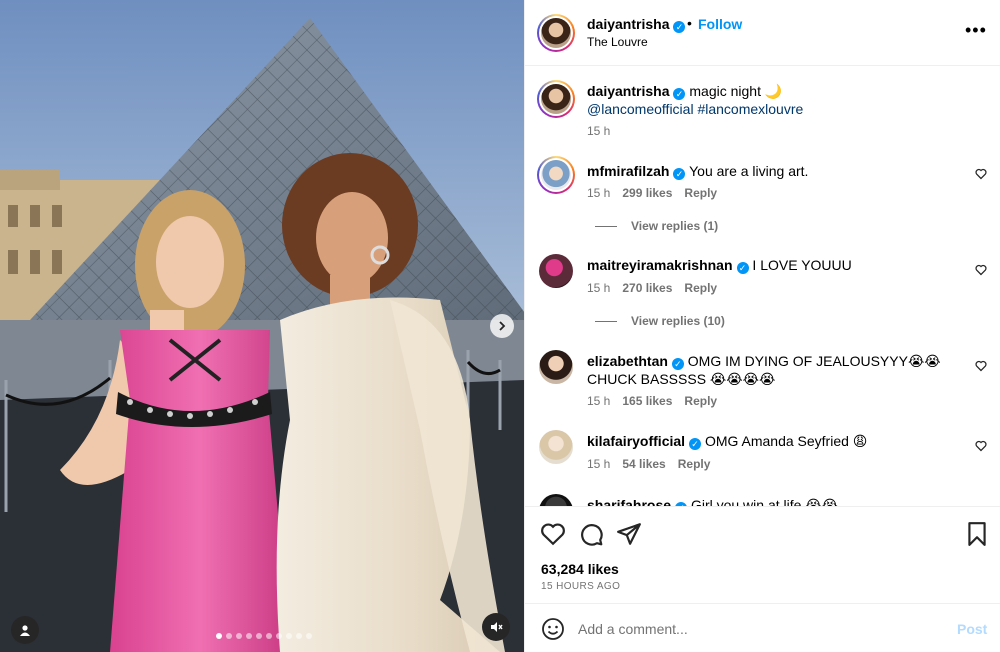 This screenshot has height=652, width=1000. What do you see at coordinates (629, 534) in the screenshot?
I see `share-icon` at bounding box center [629, 534].